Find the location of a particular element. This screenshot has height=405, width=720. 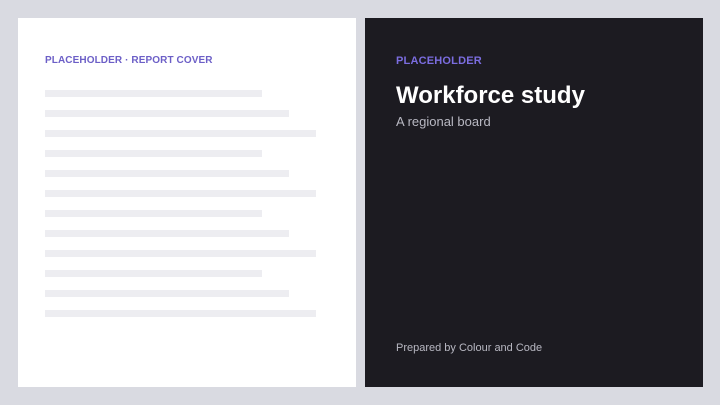

cover-eyebrow: PLACEHOLDER is located at coordinates (439, 61).